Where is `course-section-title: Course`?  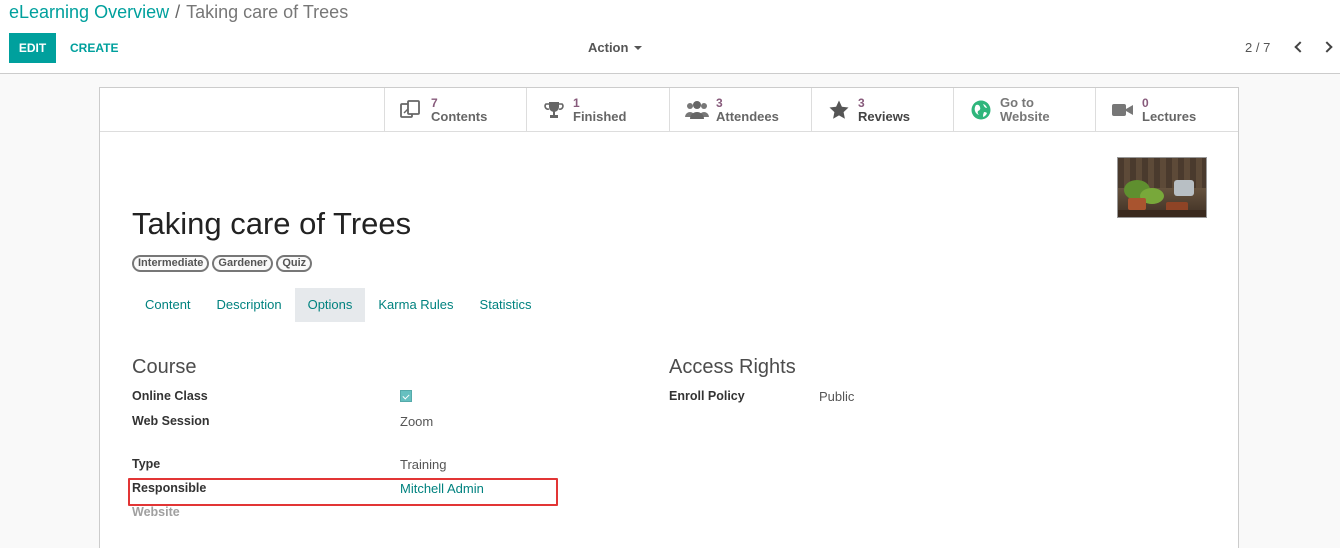
course-section-title: Course is located at coordinates (164, 367).